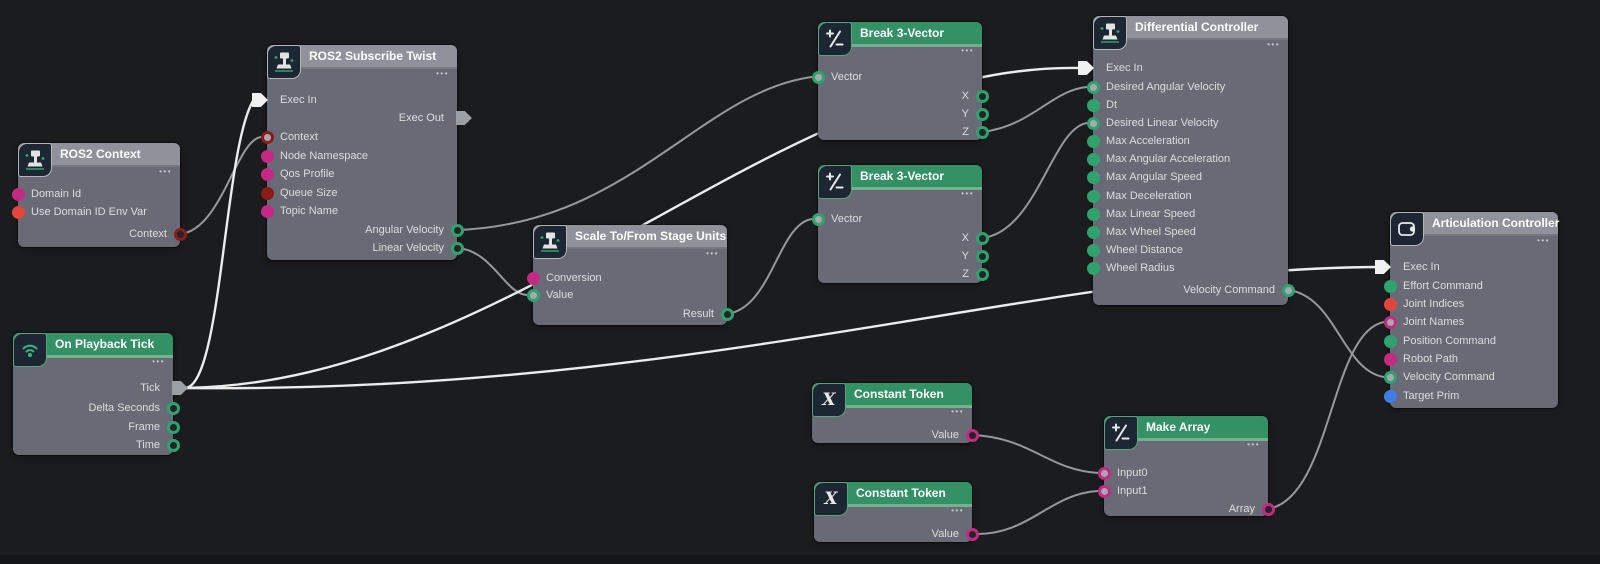 This screenshot has height=564, width=1600. I want to click on broadcast-icon, so click(30, 350).